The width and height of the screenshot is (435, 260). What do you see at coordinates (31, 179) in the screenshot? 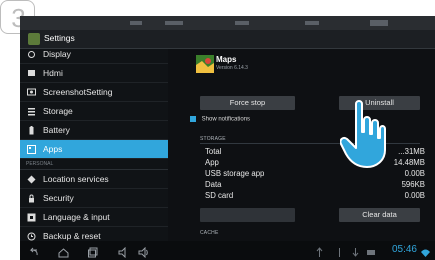
I see `location-icon` at bounding box center [31, 179].